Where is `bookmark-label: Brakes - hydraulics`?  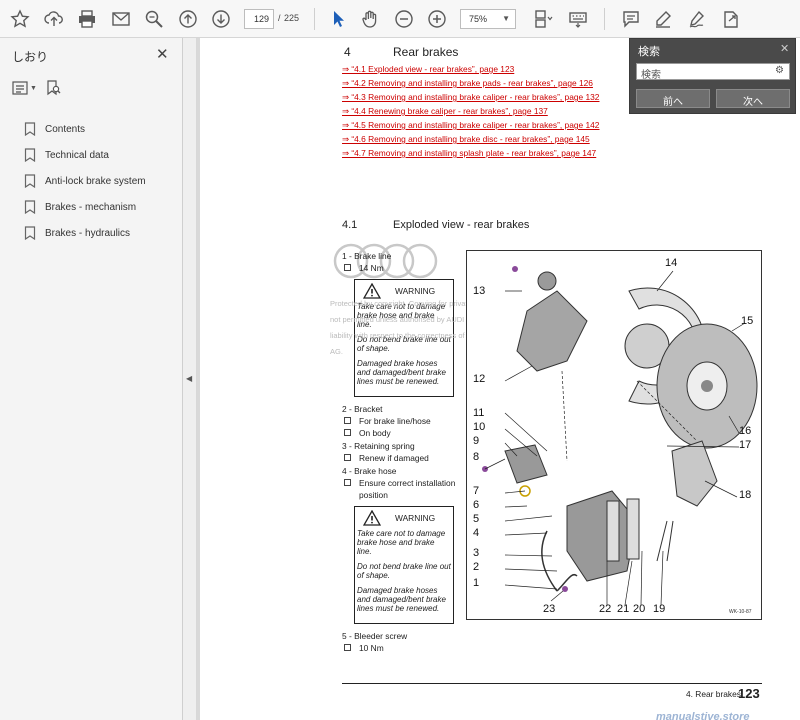
bookmark-label: Brakes - hydraulics is located at coordinates (88, 233).